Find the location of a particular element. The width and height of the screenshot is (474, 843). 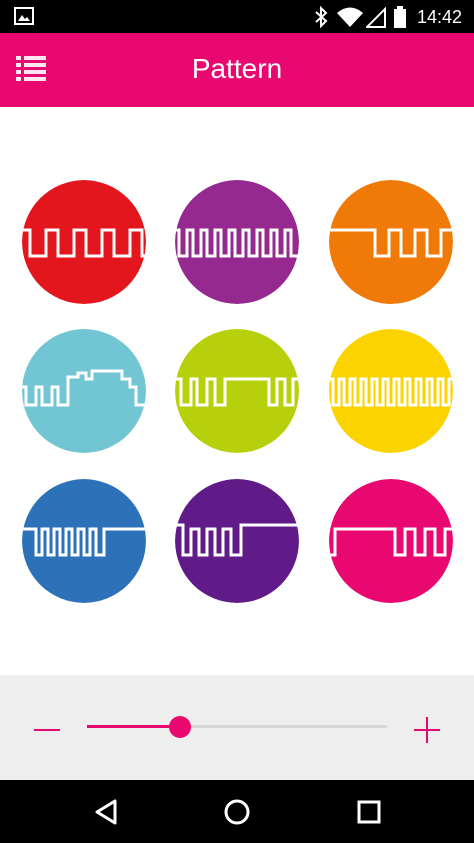

pattern-pink is located at coordinates (391, 541).